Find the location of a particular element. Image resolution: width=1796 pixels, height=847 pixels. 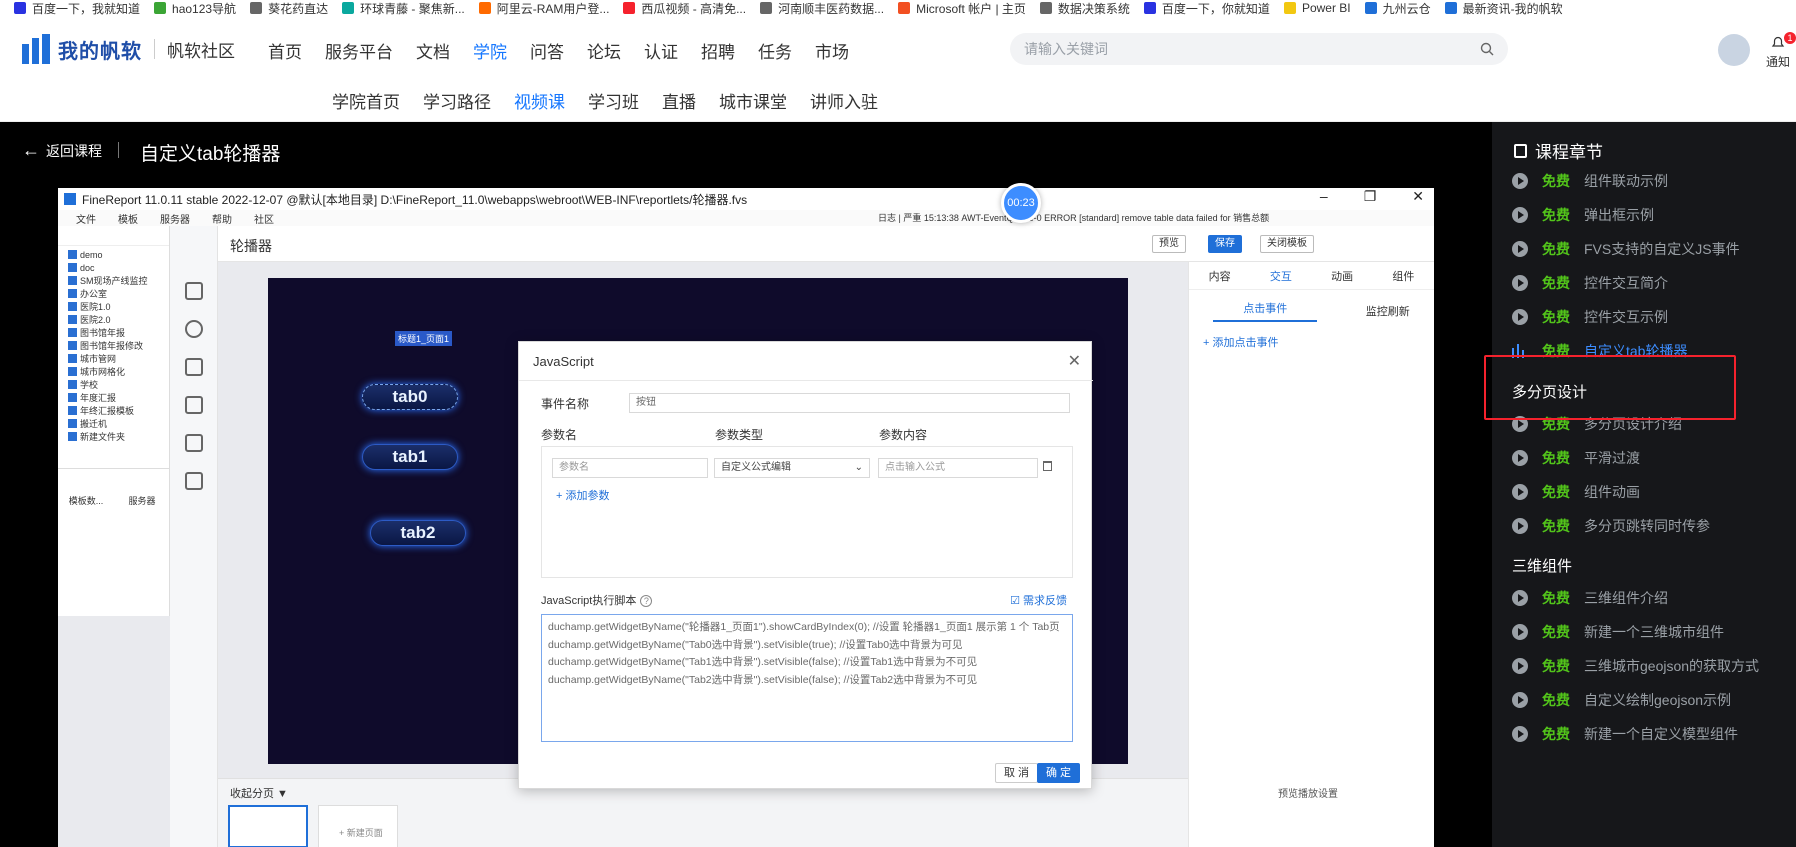

bookmark-item: 最新资讯-我的帆软 is located at coordinates (1503, 8).